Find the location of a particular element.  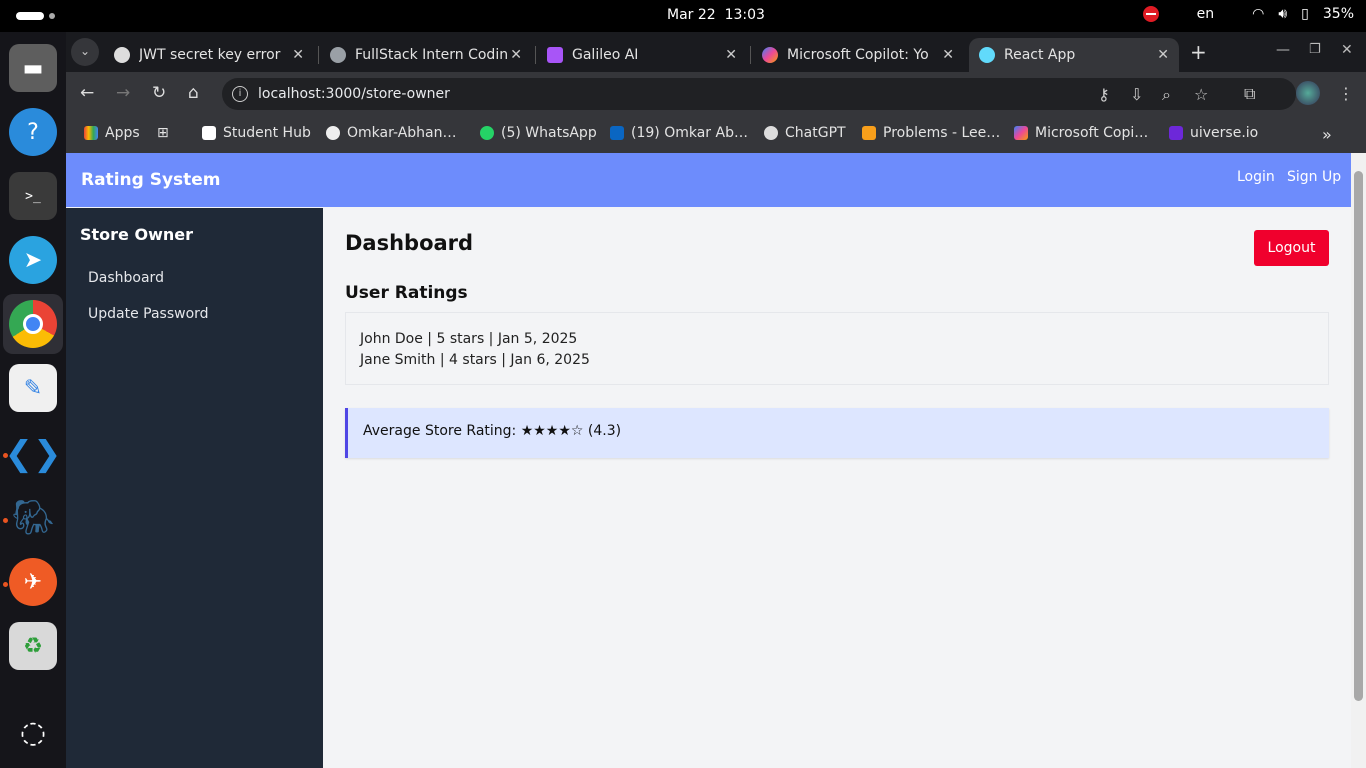

tab-copilot: Microsoft Copilot: Yo ✕ is located at coordinates (858, 55).